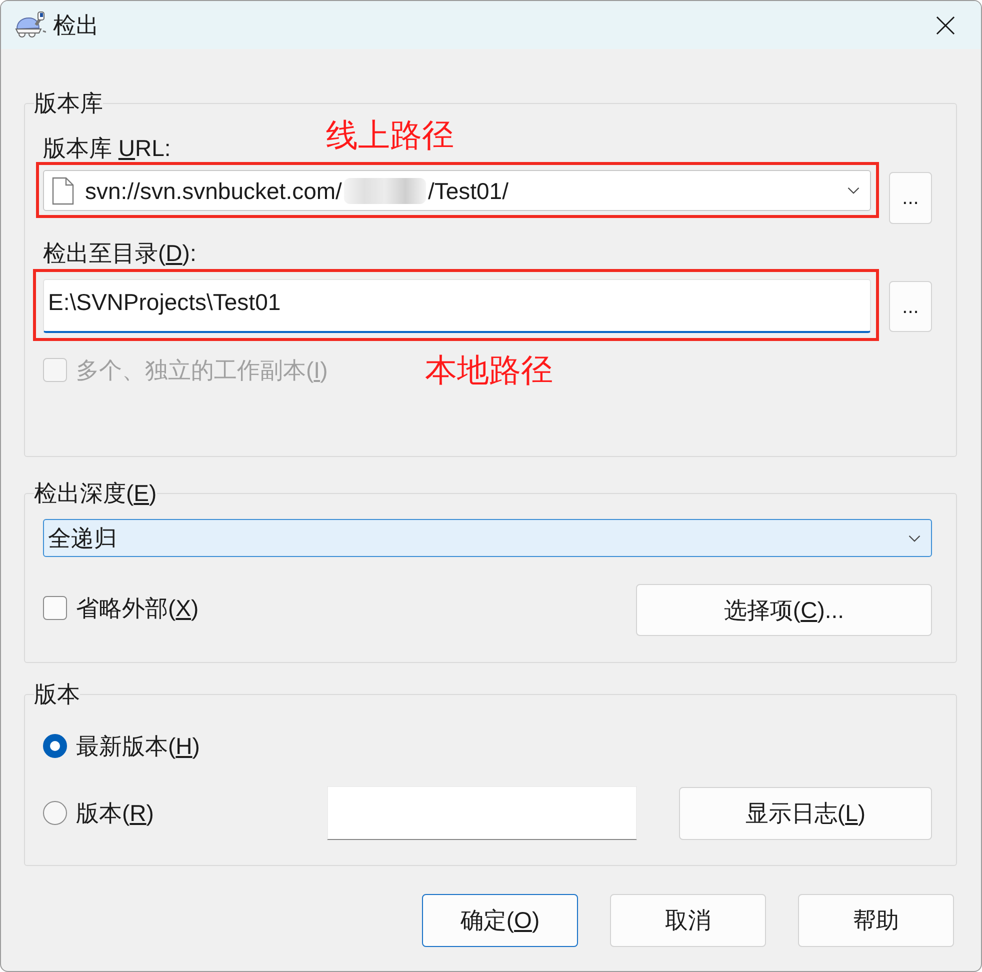 The height and width of the screenshot is (972, 982). Describe the element at coordinates (68, 103) in the screenshot. I see `group-title: 版本库` at that location.